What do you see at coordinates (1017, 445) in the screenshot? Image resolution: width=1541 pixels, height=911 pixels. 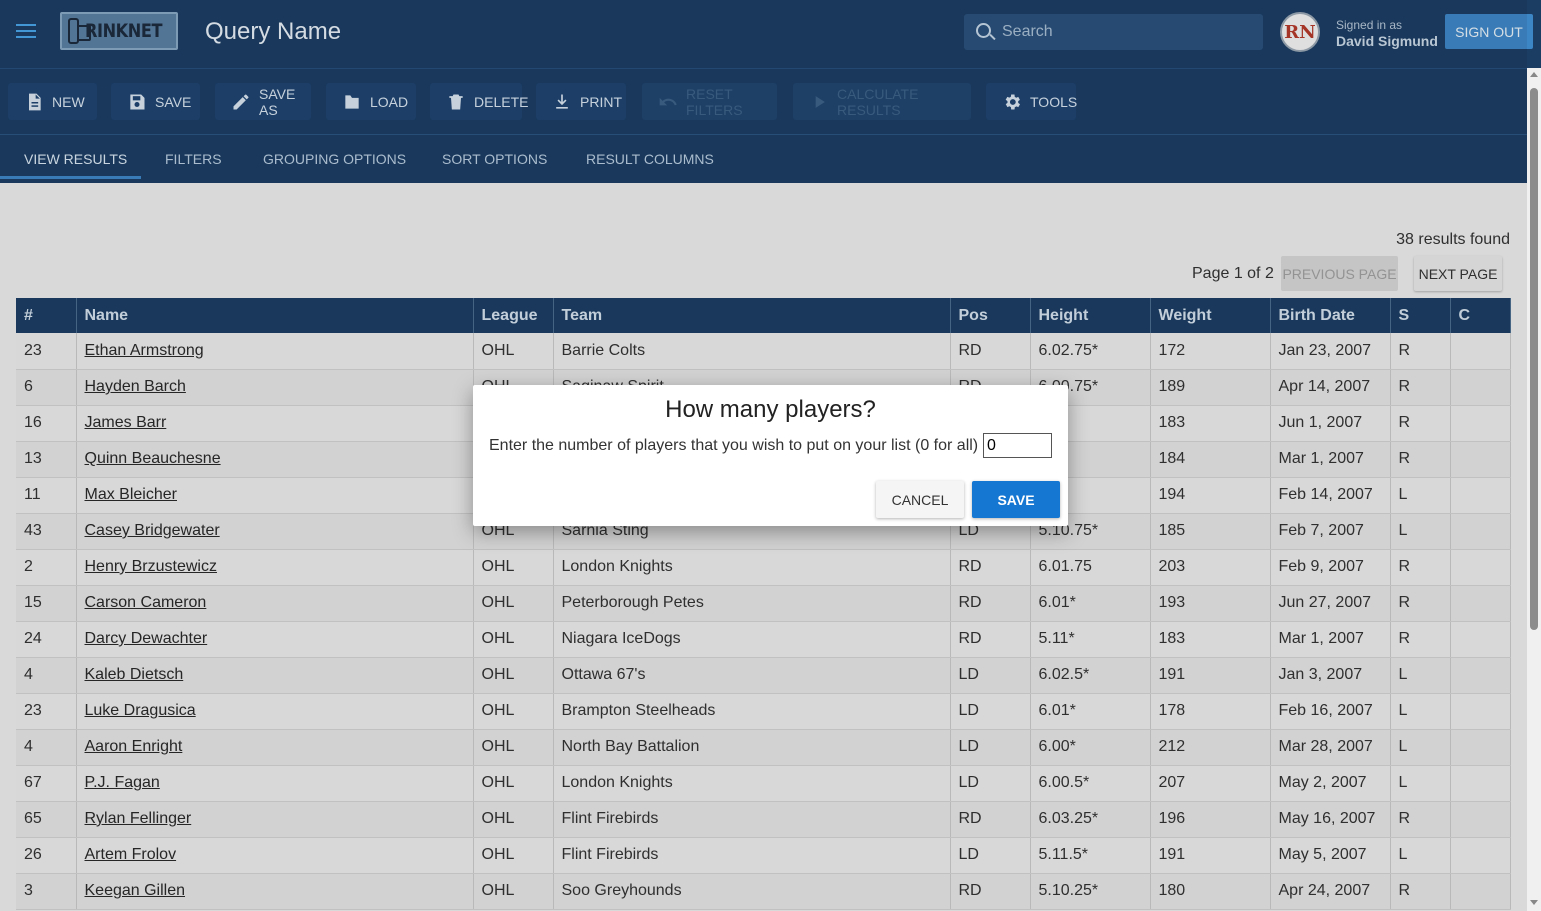 I see `player-count-input` at bounding box center [1017, 445].